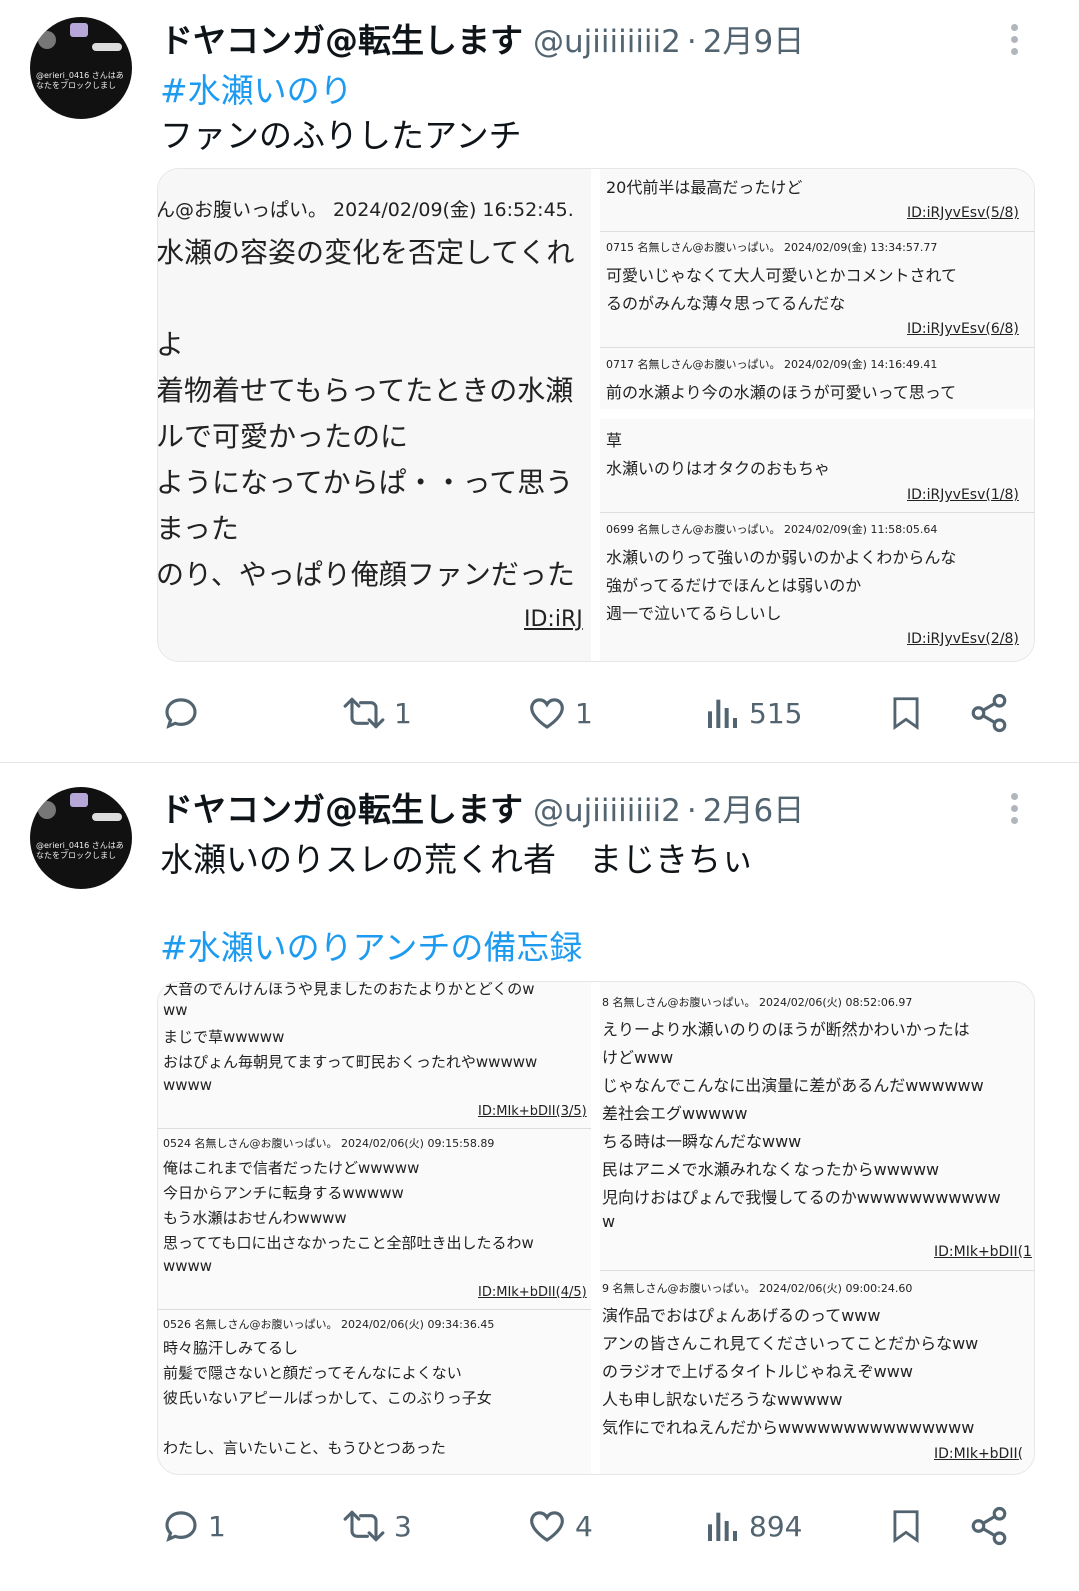 This screenshot has height=1591, width=1079. Describe the element at coordinates (224, 1037) in the screenshot. I see `image-text: まじで草wwwww` at that location.